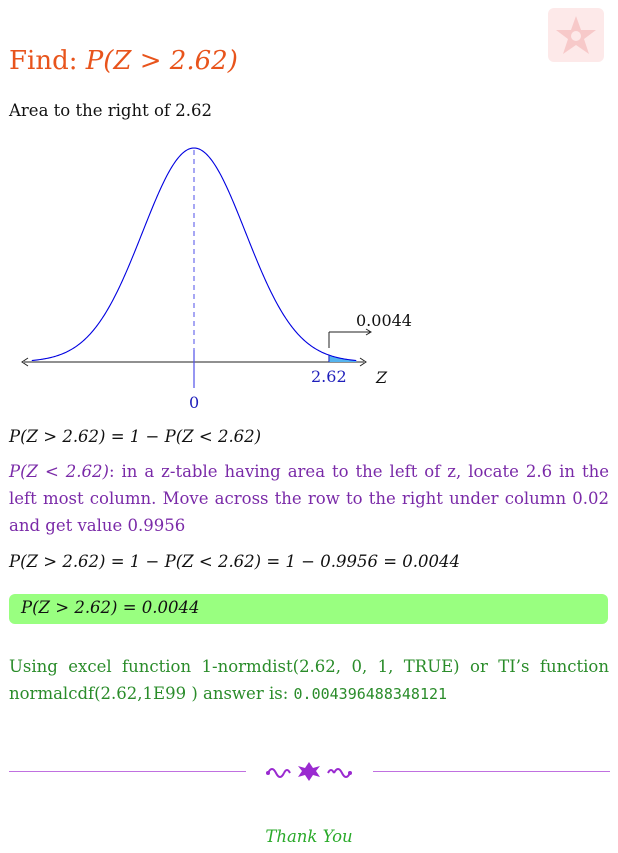  What do you see at coordinates (381, 377) in the screenshot?
I see `axis-label: Z` at bounding box center [381, 377].